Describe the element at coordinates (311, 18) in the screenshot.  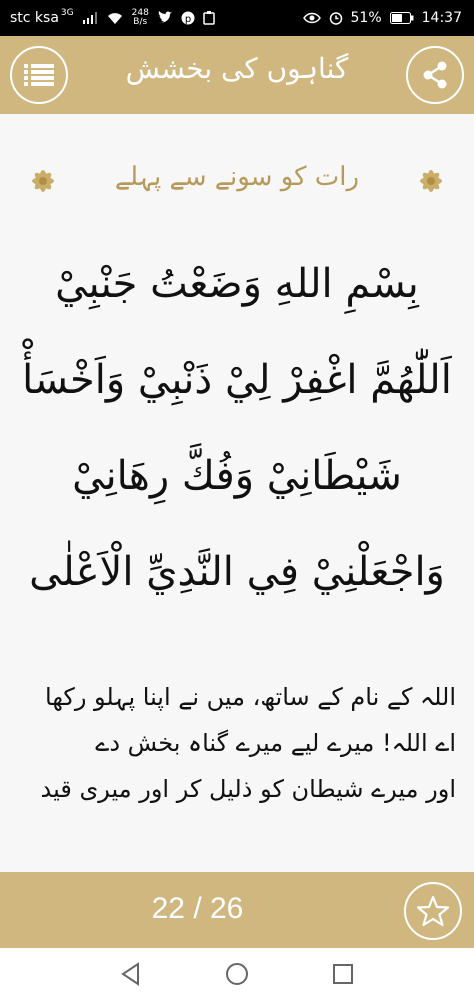
I see `eye-icon` at that location.